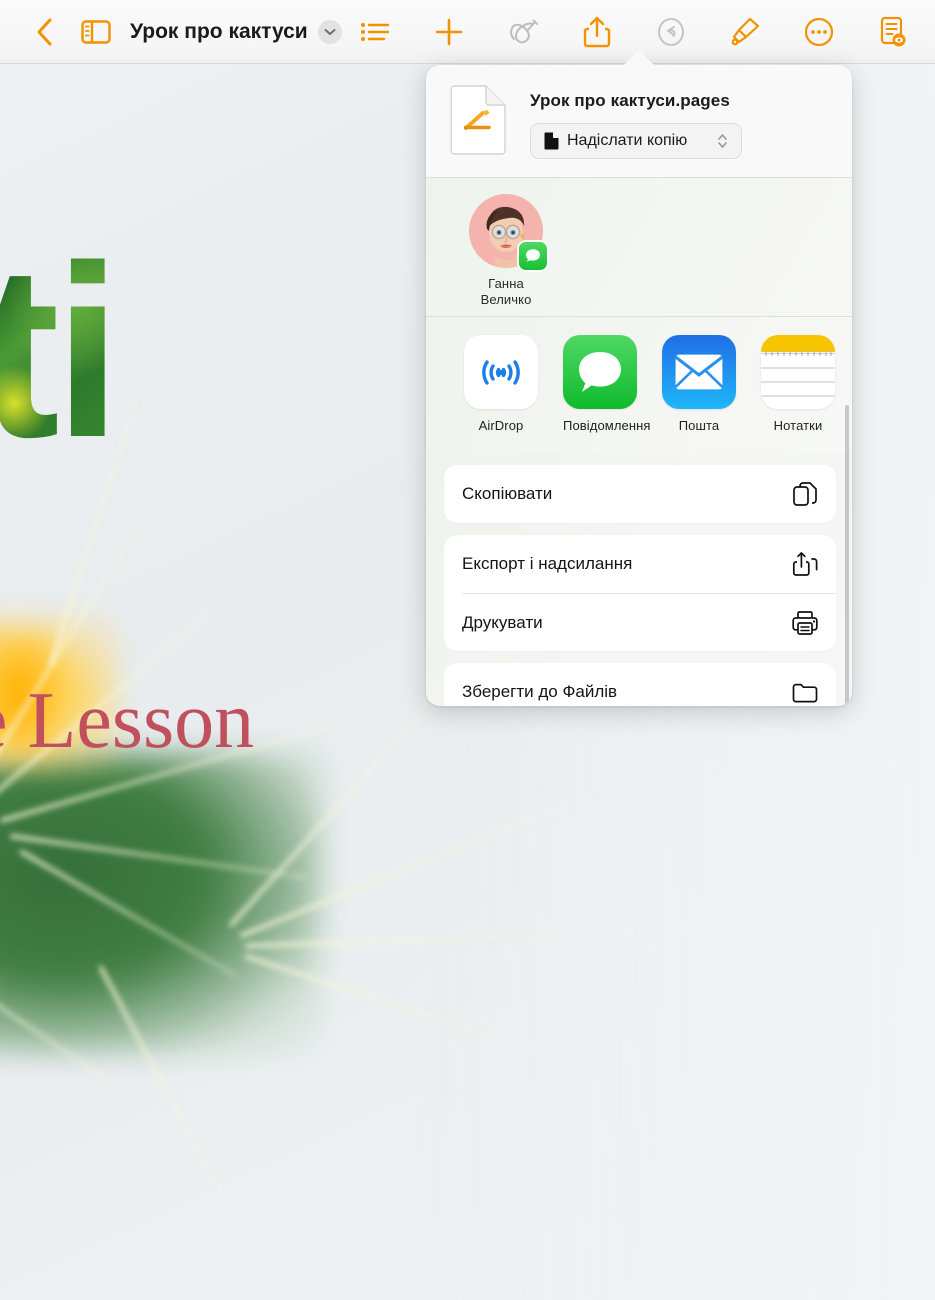 This screenshot has height=1300, width=935. I want to click on undo-icon, so click(671, 31).